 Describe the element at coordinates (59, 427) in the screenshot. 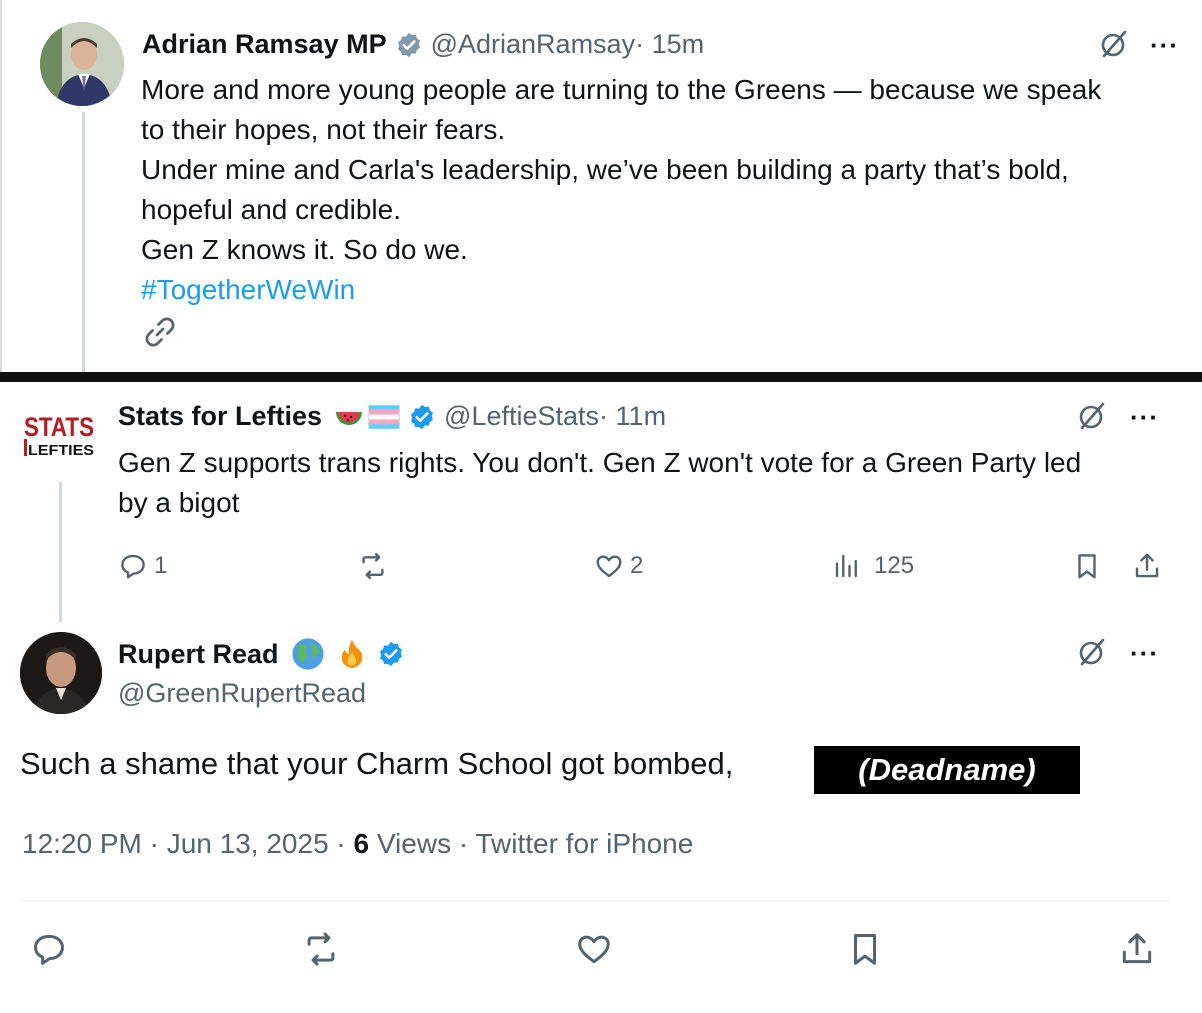

I see `logo-top-text: STATS` at that location.